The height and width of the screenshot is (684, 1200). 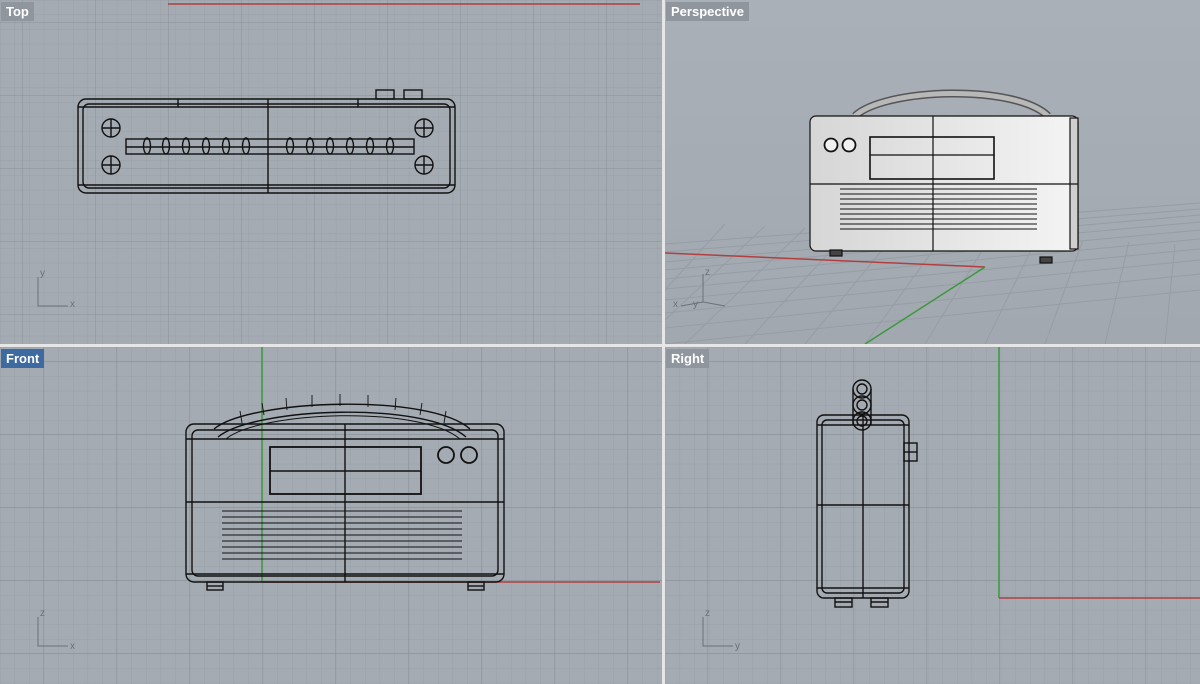 What do you see at coordinates (737, 646) in the screenshot?
I see `axis-label-h: y` at bounding box center [737, 646].